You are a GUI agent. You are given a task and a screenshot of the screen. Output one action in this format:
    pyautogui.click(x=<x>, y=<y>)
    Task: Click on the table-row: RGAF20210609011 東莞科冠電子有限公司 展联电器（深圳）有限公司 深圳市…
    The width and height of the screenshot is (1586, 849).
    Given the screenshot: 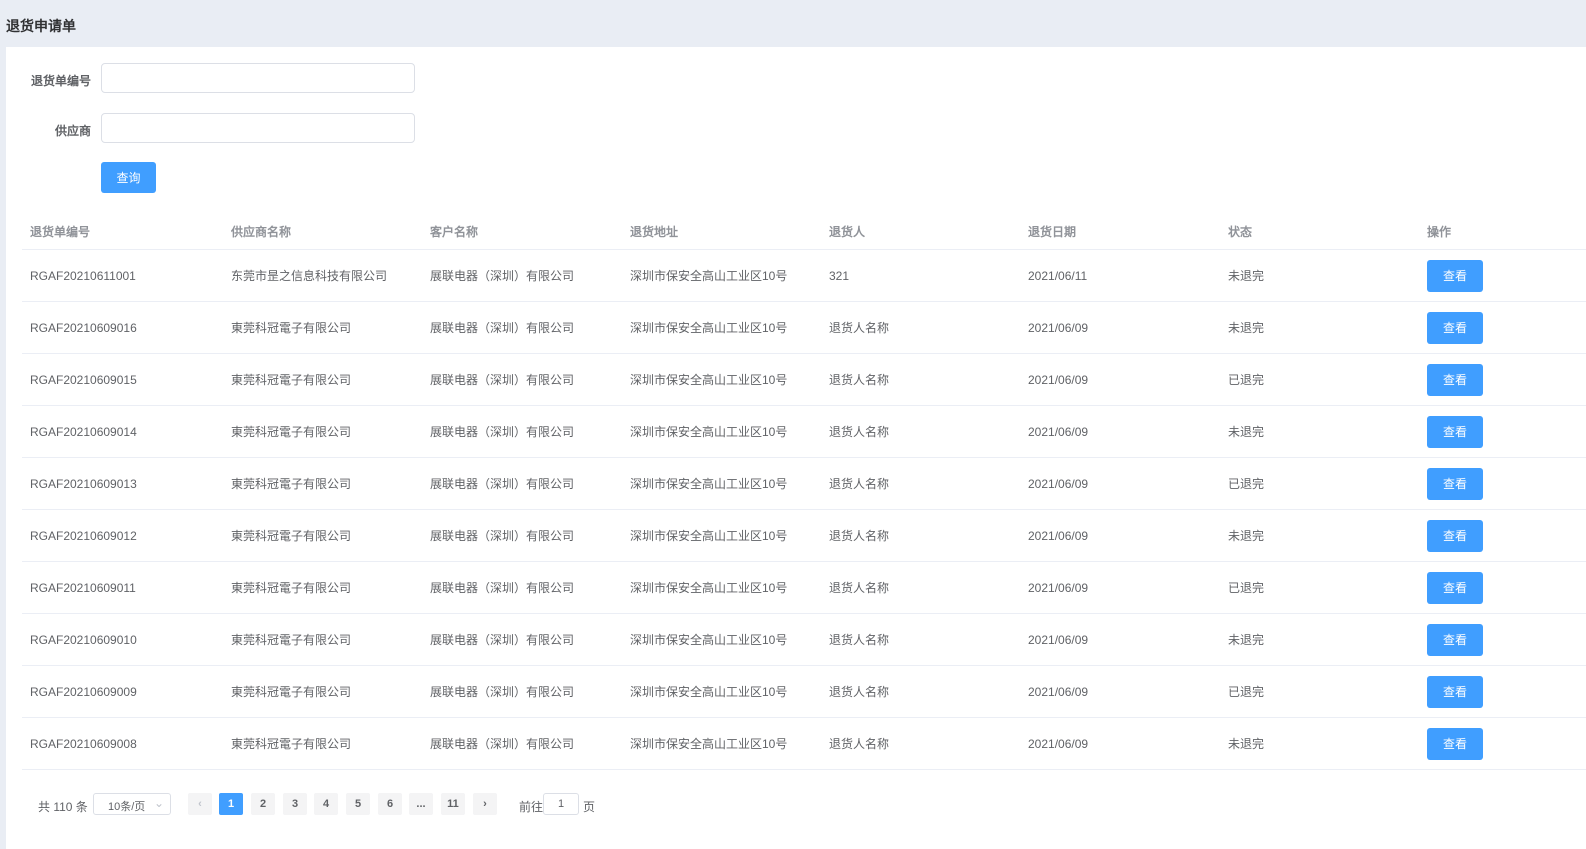 What is the action you would take?
    pyautogui.click(x=804, y=588)
    